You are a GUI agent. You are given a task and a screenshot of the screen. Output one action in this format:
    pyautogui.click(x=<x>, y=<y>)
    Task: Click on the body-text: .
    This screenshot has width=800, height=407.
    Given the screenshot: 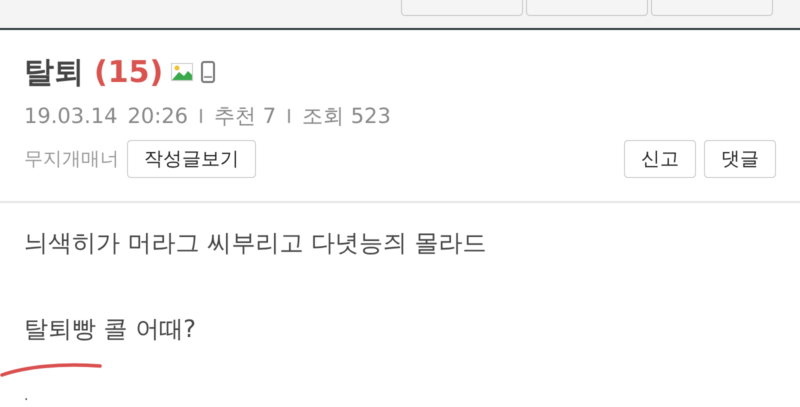 What is the action you would take?
    pyautogui.click(x=27, y=396)
    